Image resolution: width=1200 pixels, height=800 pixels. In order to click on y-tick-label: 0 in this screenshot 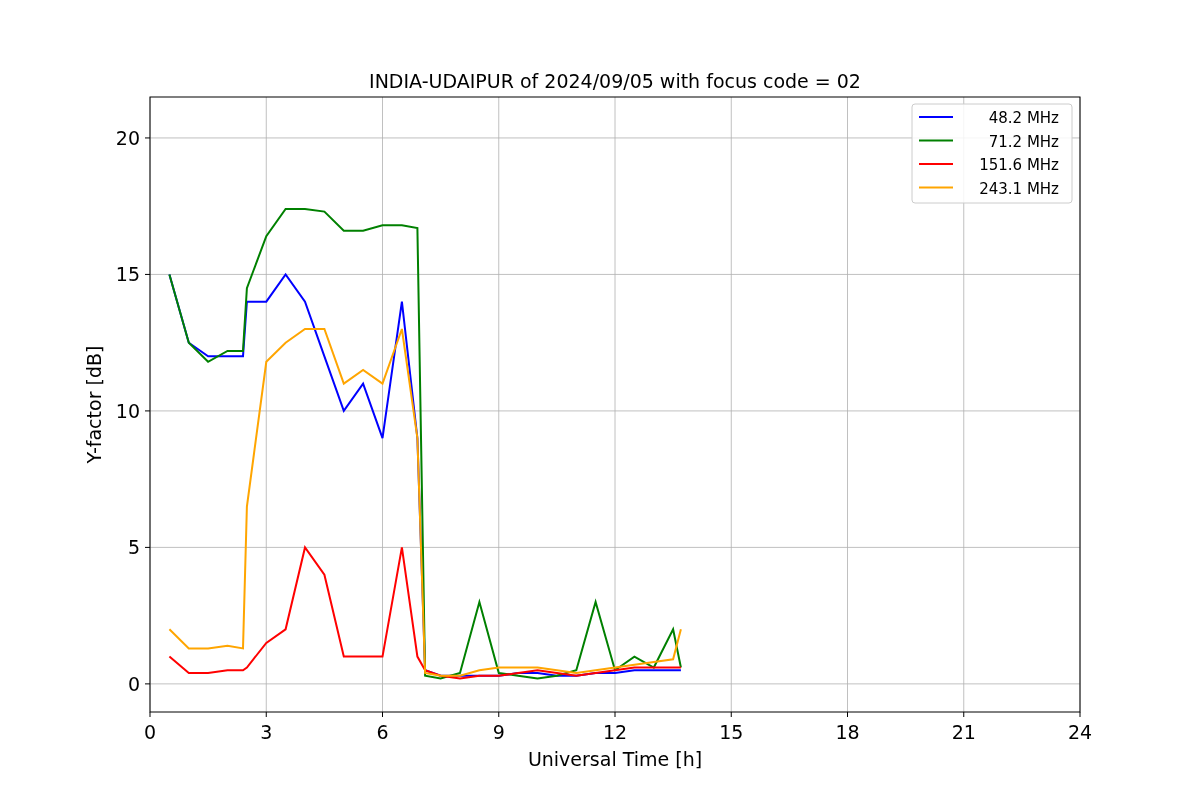, I will do `click(133, 683)`.